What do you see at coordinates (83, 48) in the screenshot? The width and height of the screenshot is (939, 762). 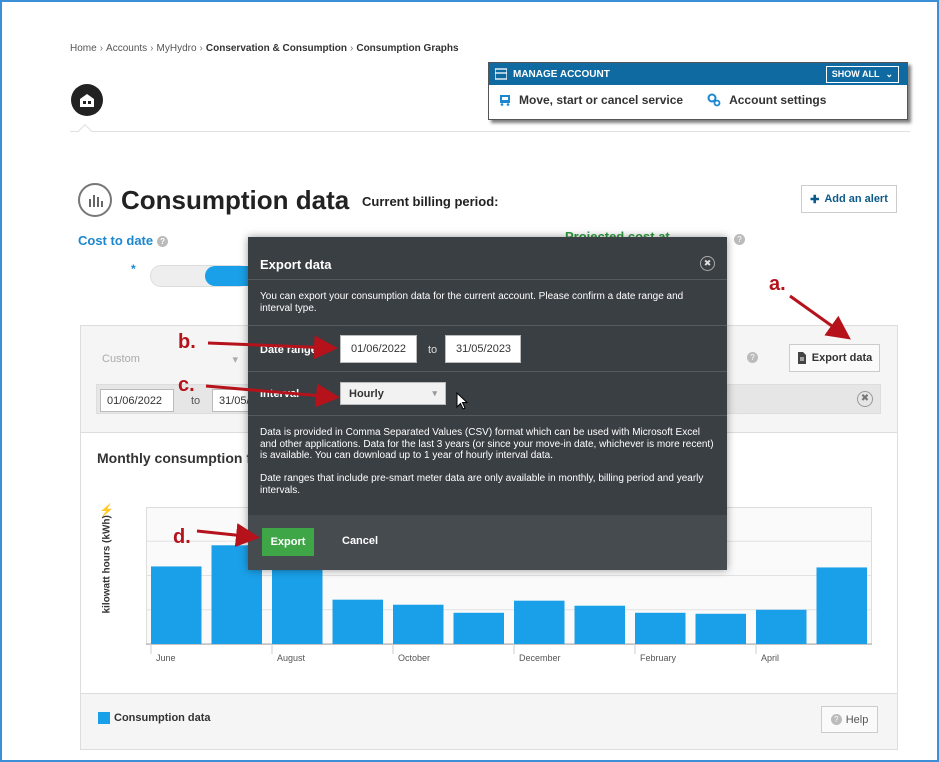 I see `breadcrumb-home: Home` at bounding box center [83, 48].